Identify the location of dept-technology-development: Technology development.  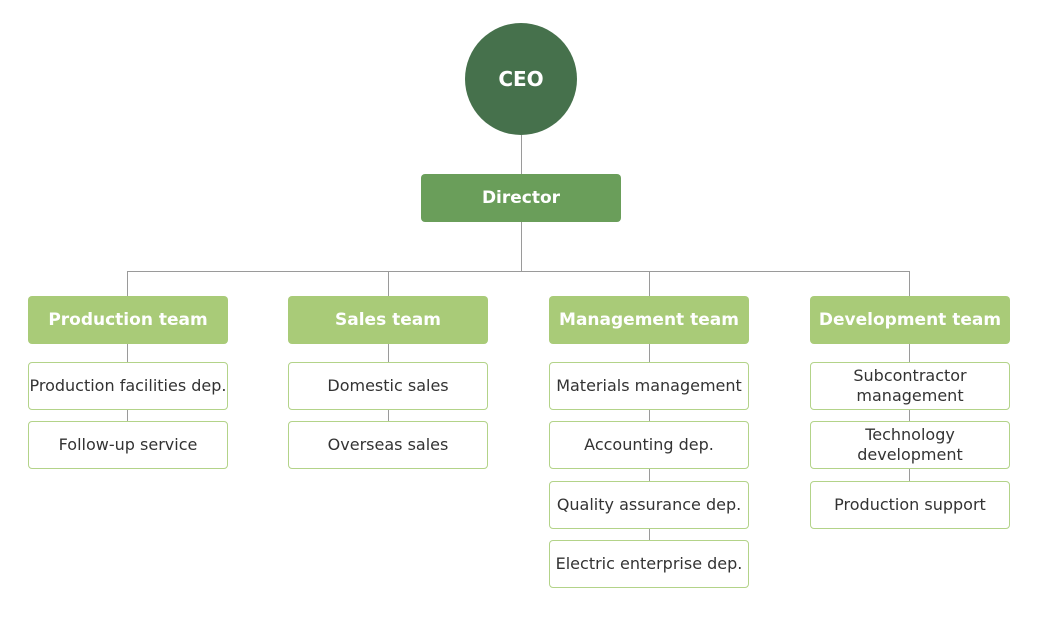
(910, 445).